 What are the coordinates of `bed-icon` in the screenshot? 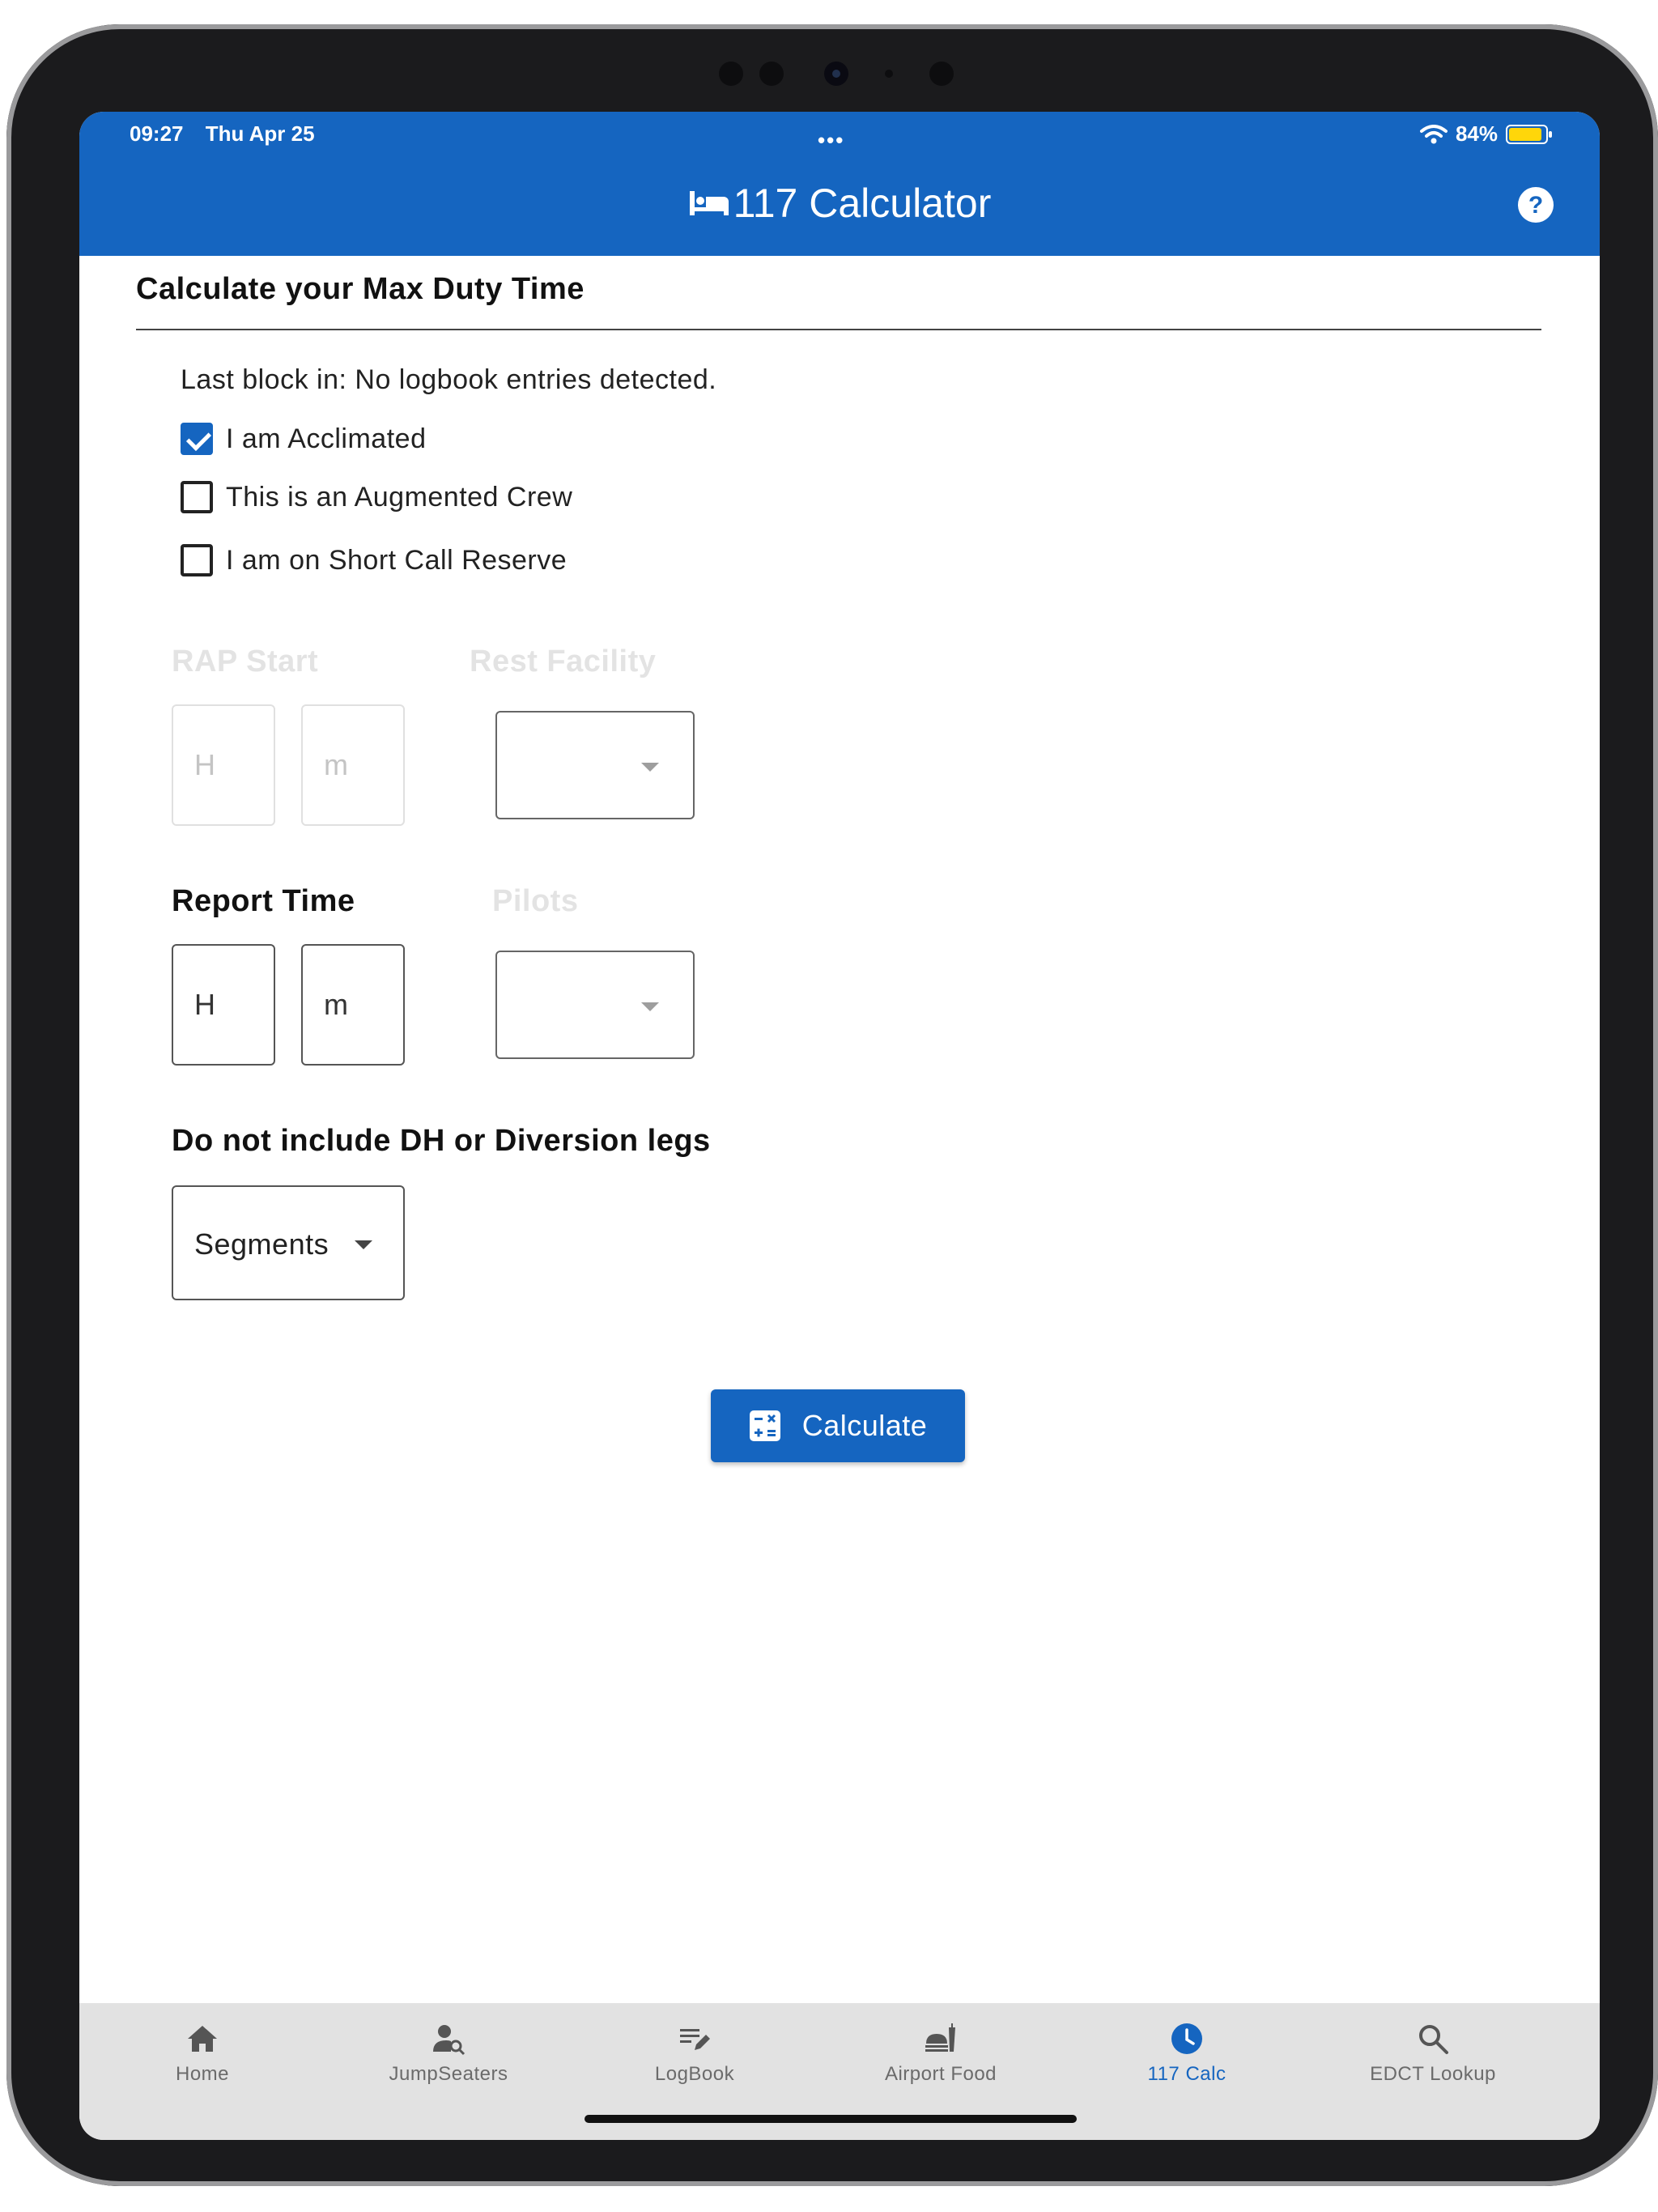 It's located at (709, 203).